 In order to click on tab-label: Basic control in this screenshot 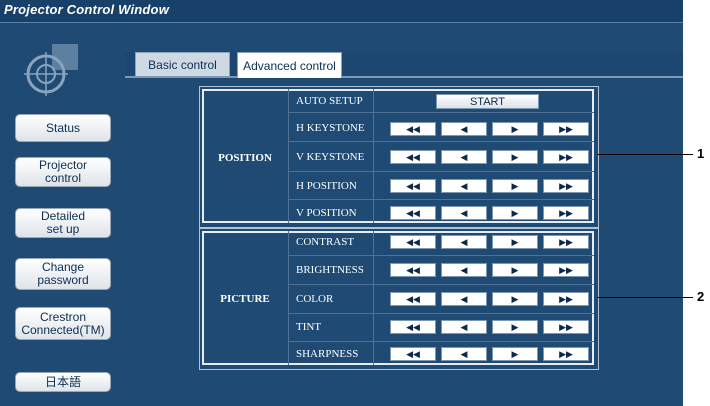, I will do `click(182, 64)`.